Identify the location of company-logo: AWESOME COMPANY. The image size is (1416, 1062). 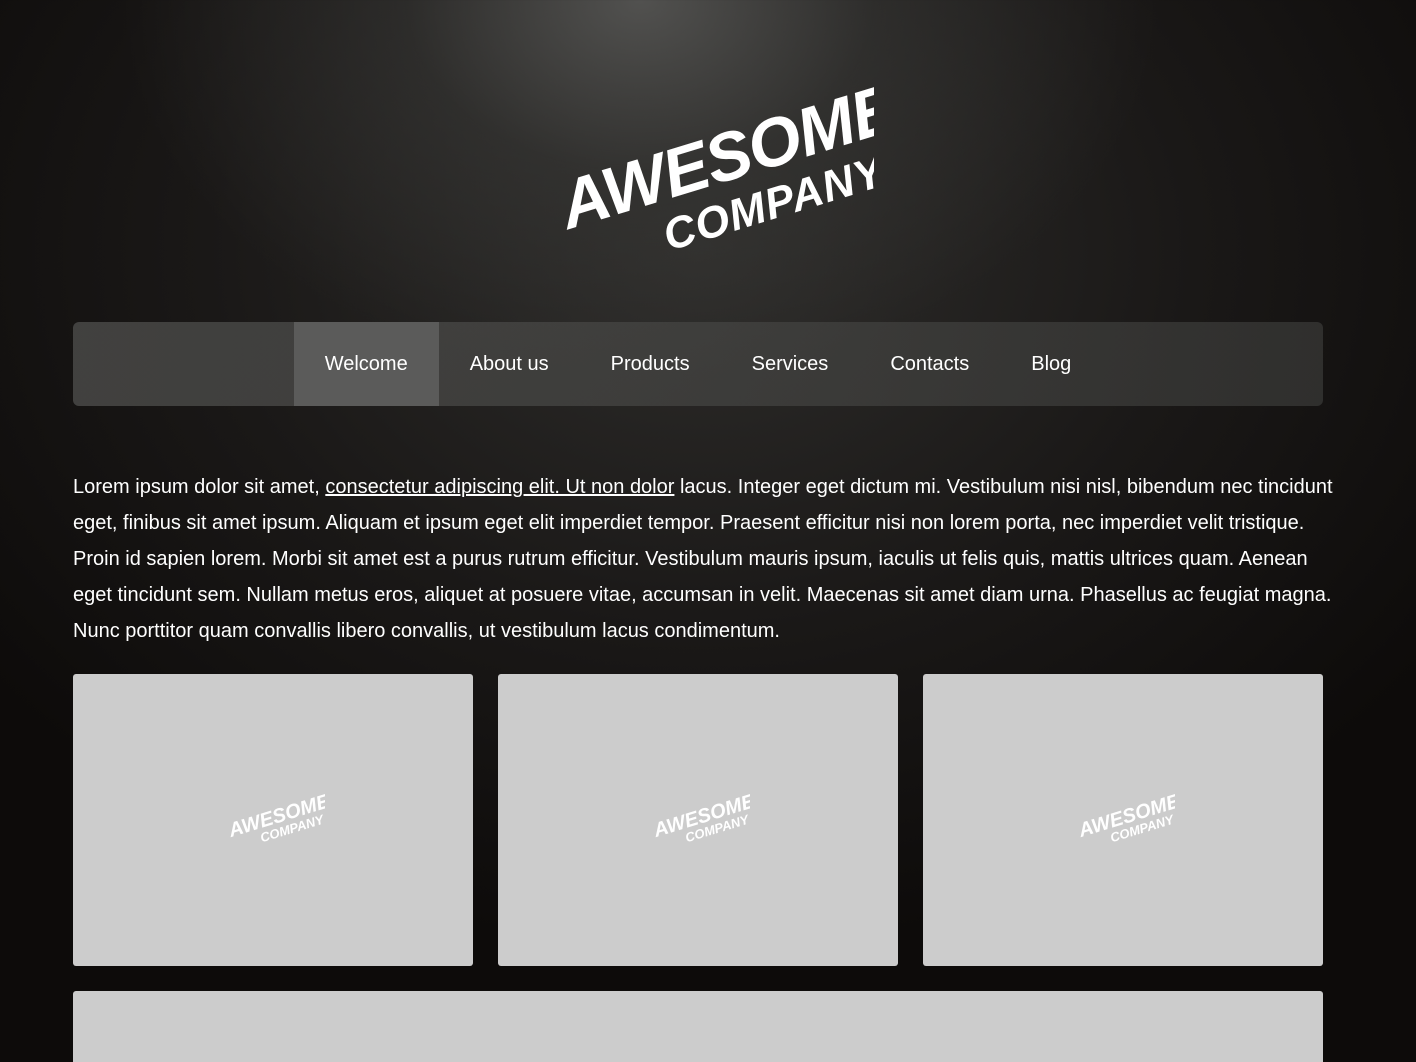
(701, 168).